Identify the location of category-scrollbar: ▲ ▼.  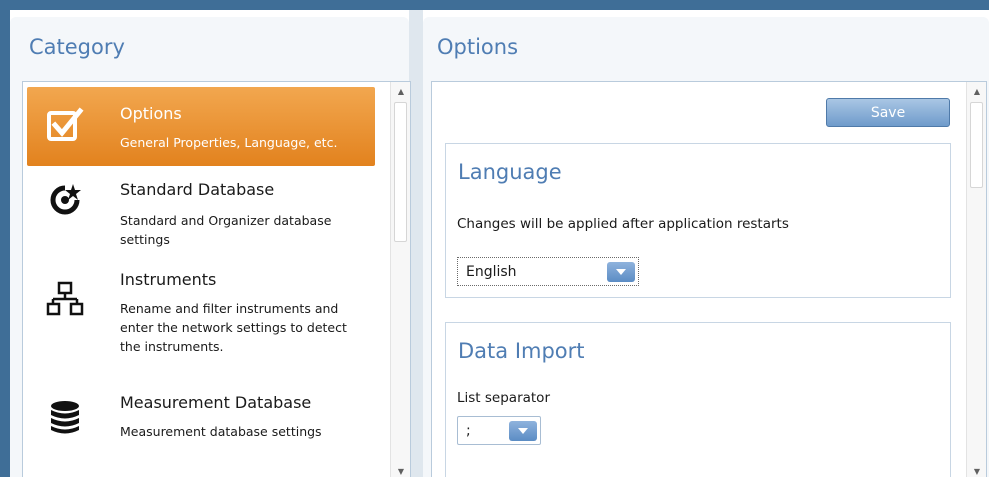
(400, 279).